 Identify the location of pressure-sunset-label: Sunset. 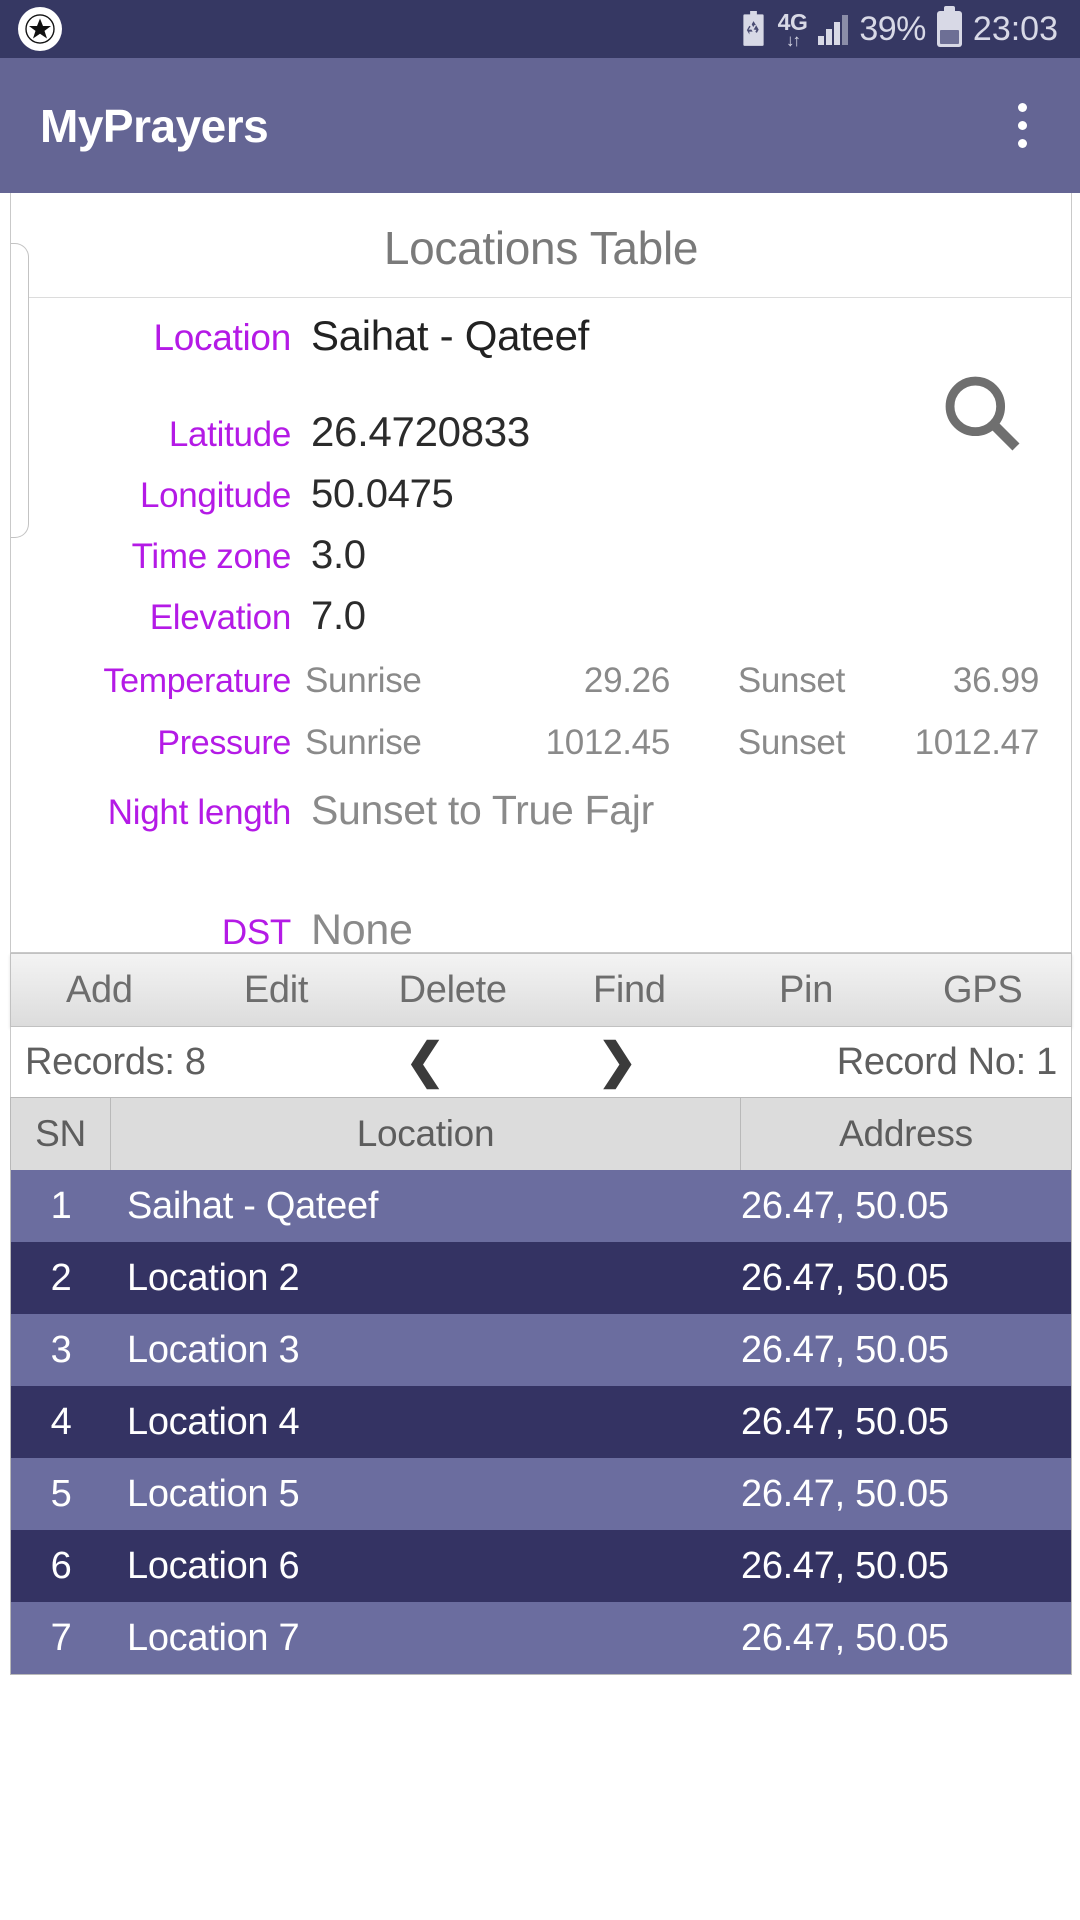
(791, 742).